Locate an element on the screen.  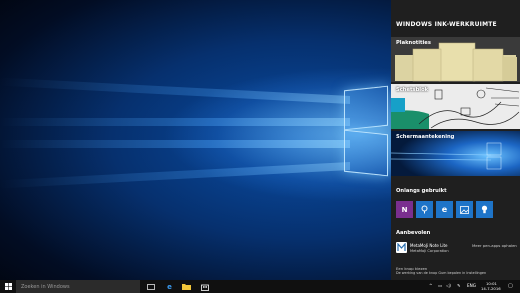
network-icon: ▭ is located at coordinates (440, 285).